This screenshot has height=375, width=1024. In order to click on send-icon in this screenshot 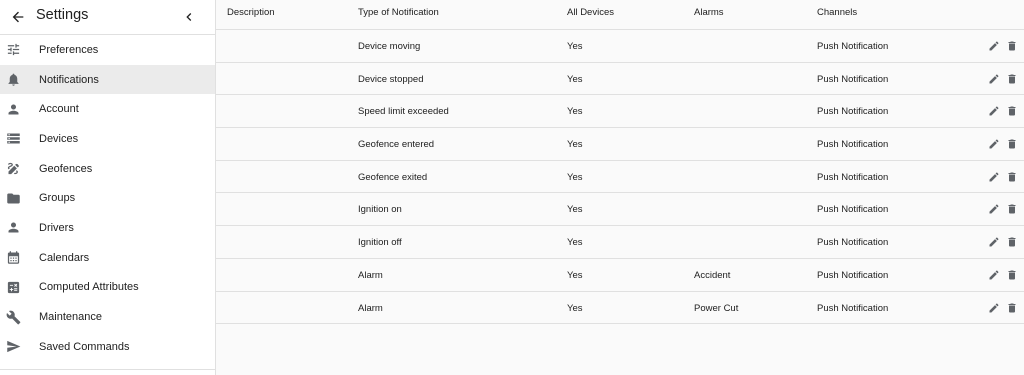, I will do `click(13, 347)`.